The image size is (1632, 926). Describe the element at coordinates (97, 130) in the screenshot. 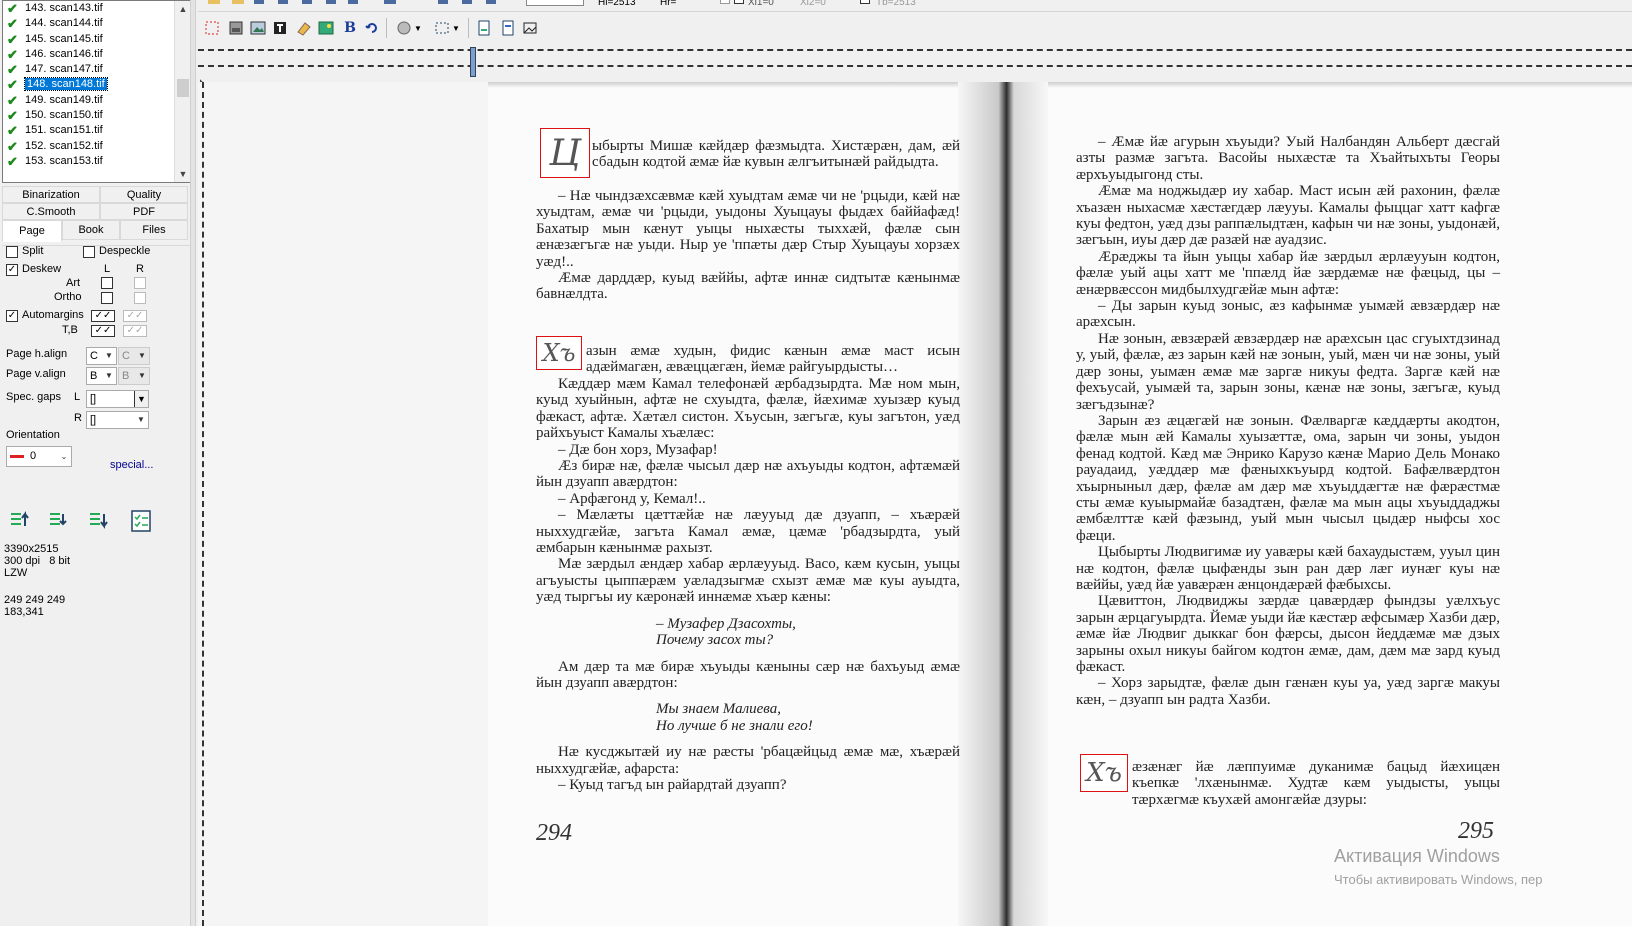

I see `file-list-item: ✔ 151. scan151.tif` at that location.